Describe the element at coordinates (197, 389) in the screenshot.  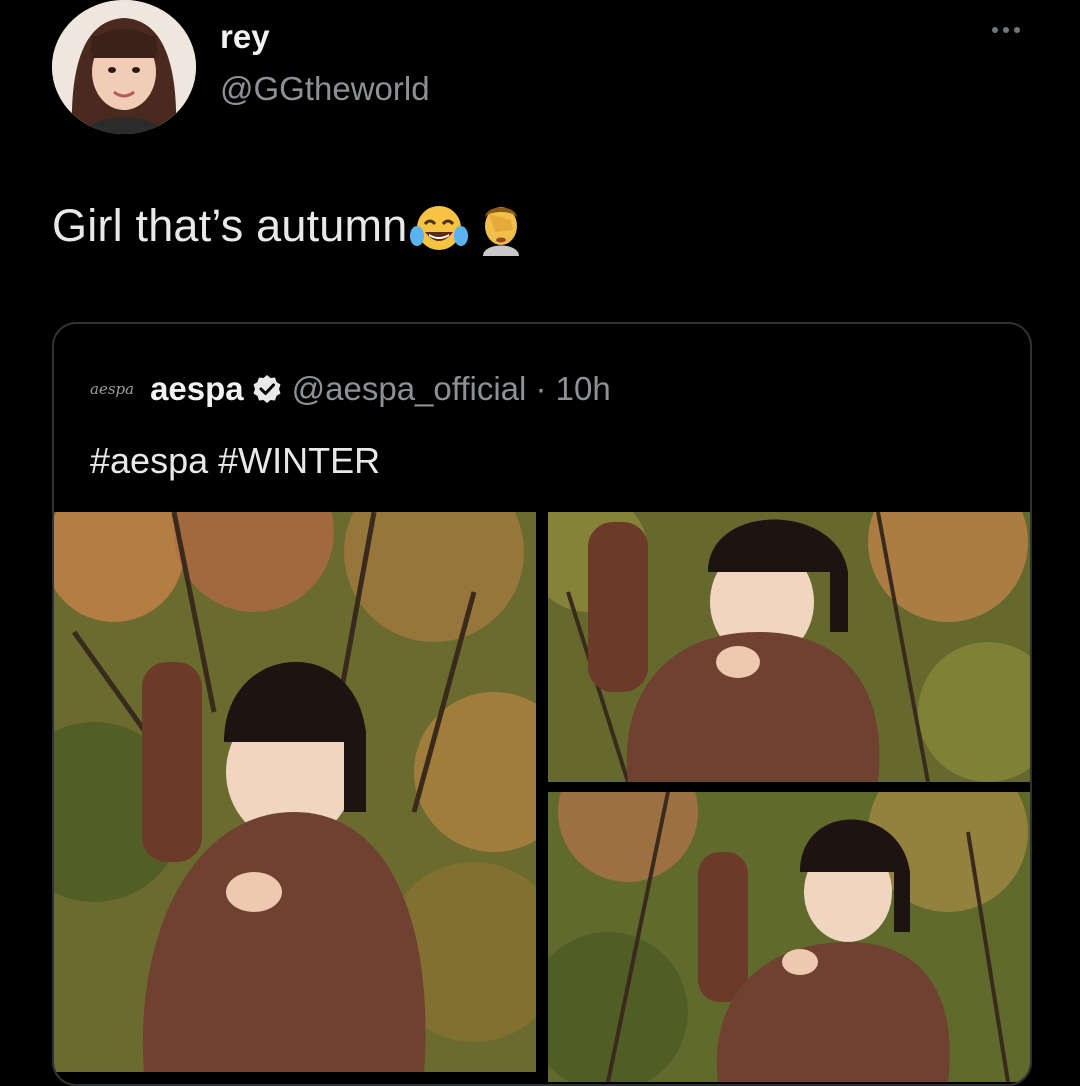
I see `quoted-author-name: aespa` at that location.